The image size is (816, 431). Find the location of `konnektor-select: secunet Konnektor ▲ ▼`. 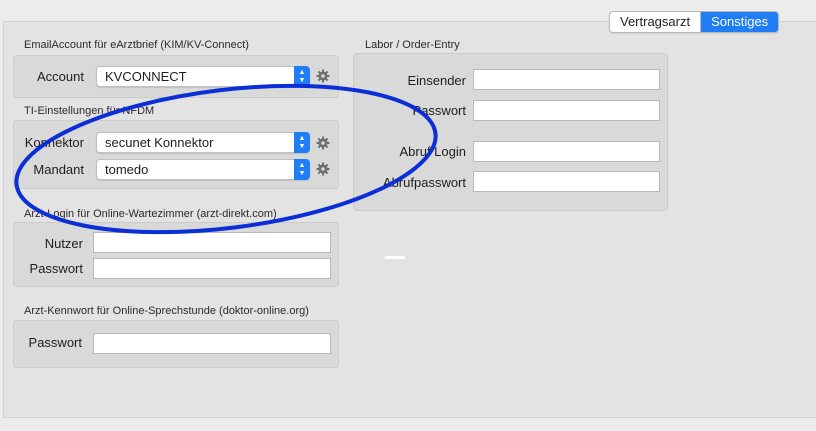

konnektor-select: secunet Konnektor ▲ ▼ is located at coordinates (203, 142).